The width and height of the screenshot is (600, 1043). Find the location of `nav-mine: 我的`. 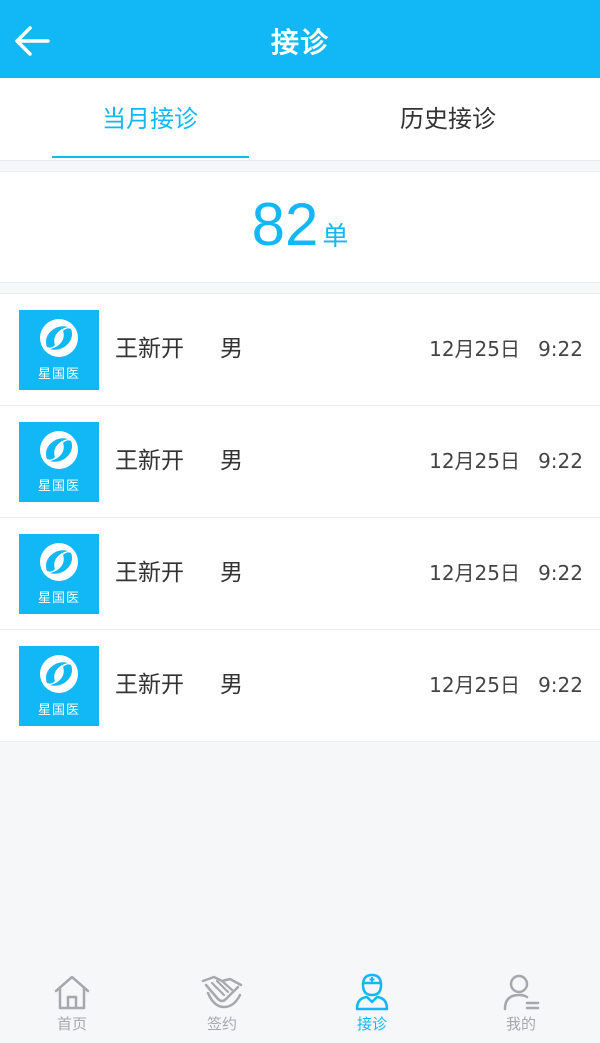

nav-mine: 我的 is located at coordinates (521, 1005).